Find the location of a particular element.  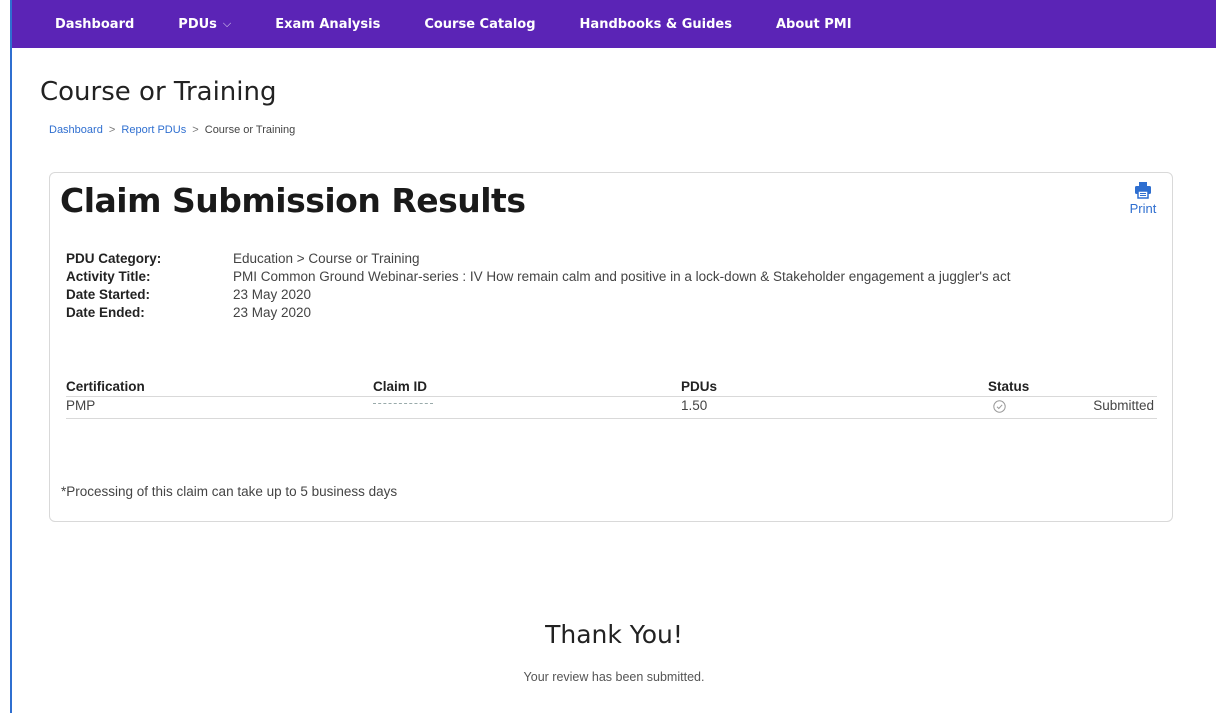

nav-about-pmi-label: About PMI is located at coordinates (813, 24).